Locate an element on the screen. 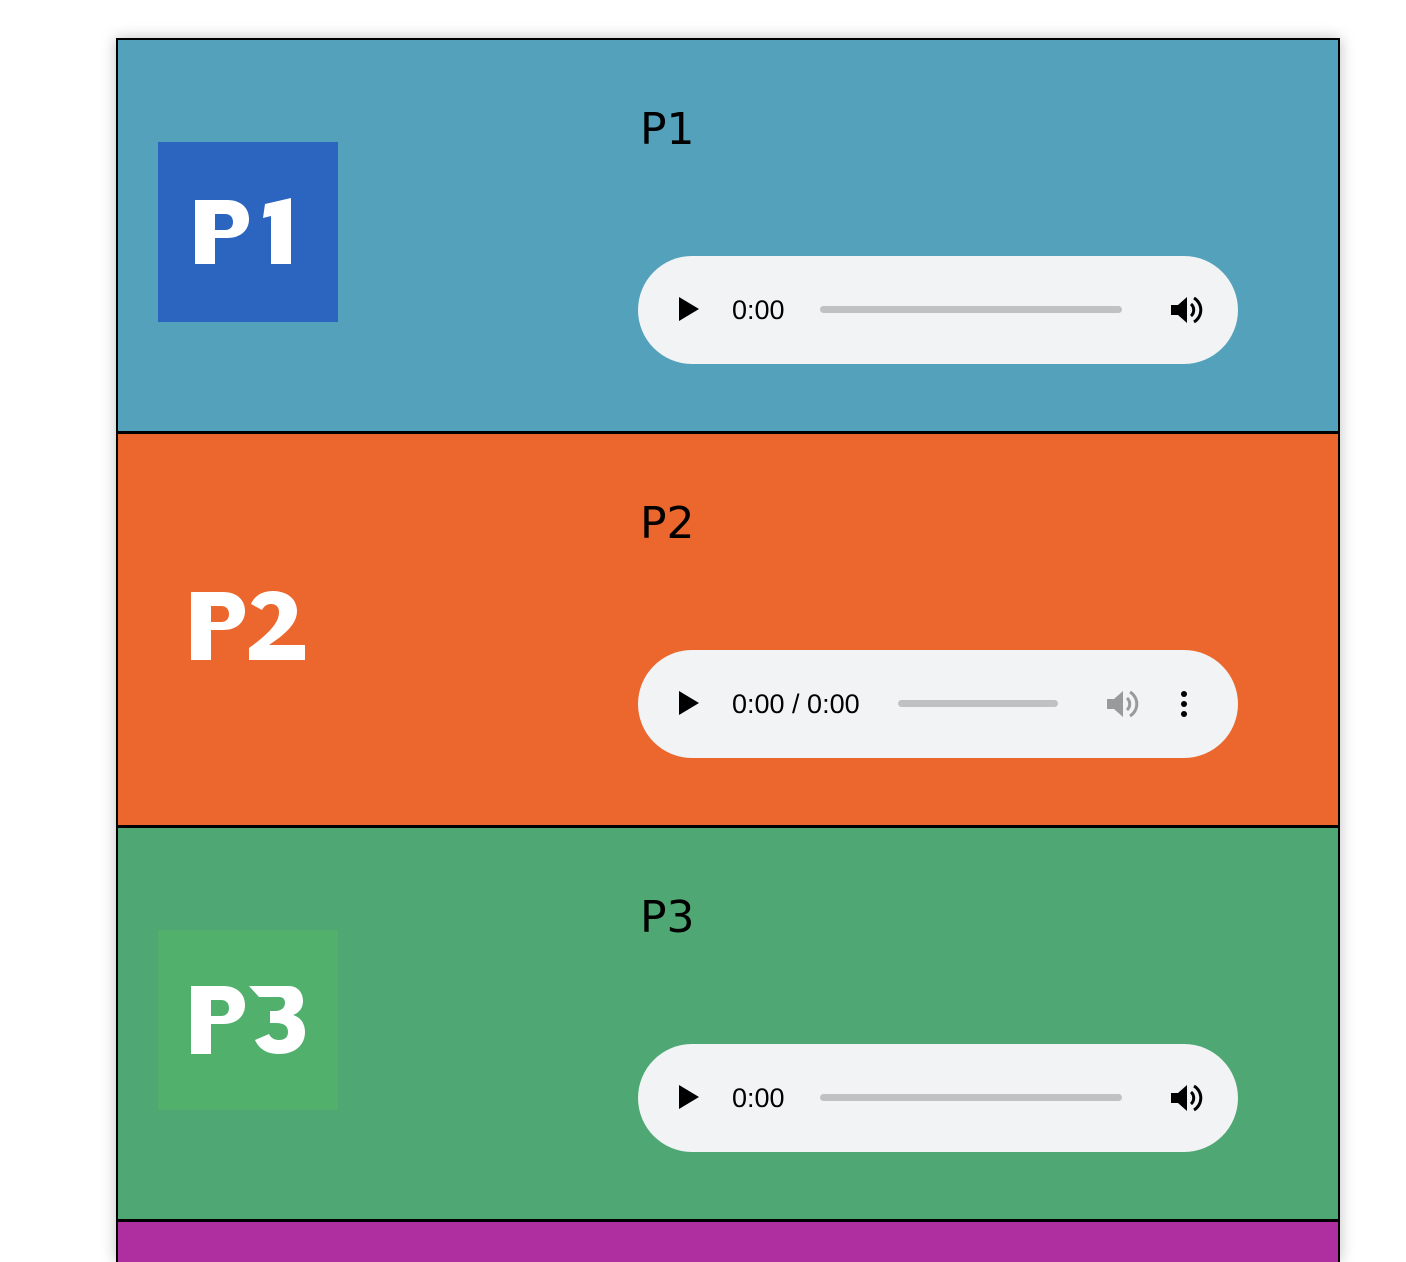 This screenshot has height=1262, width=1406. channel-name: P2 is located at coordinates (667, 523).